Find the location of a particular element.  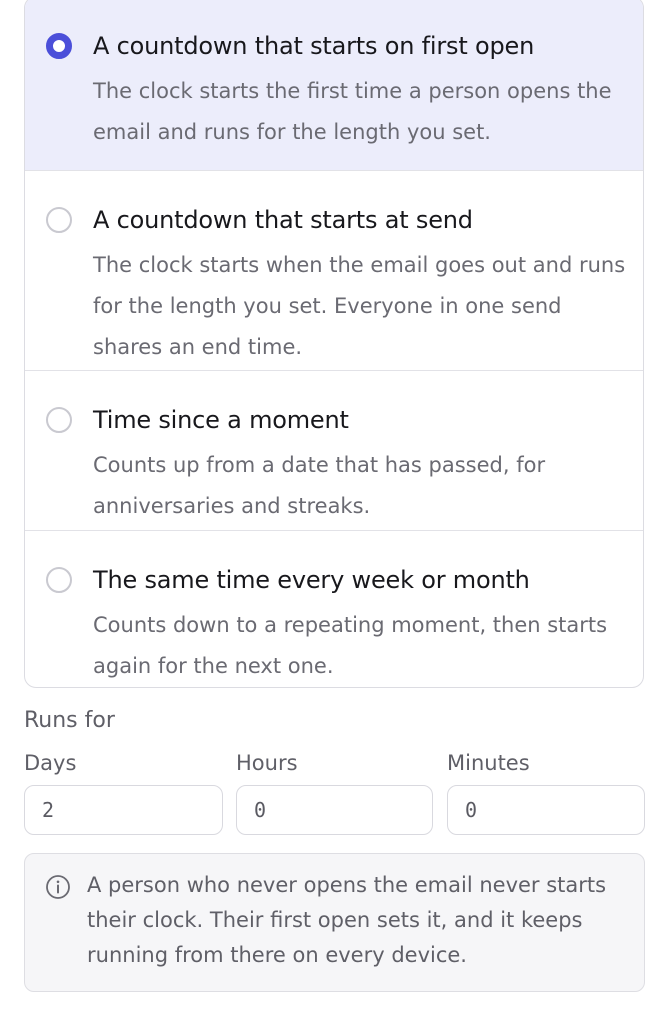

option-title: The same time every week or month is located at coordinates (311, 580).